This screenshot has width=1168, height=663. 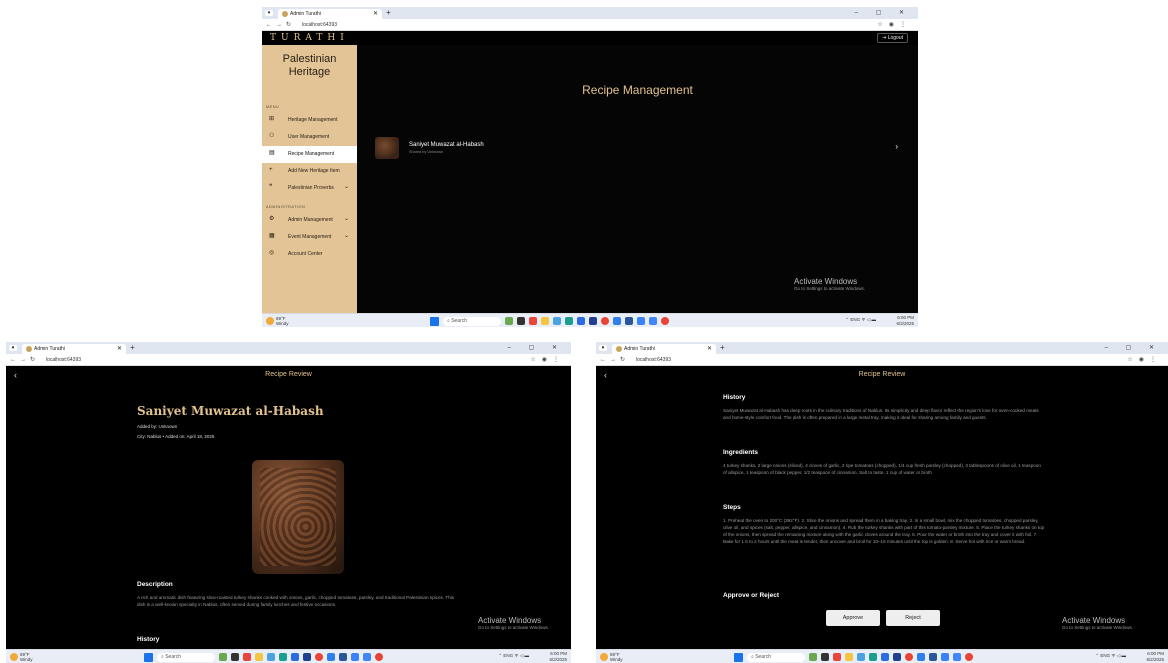 I want to click on sidebar-item-admins: ⚙ Admin Management ⌄, so click(x=309, y=220).